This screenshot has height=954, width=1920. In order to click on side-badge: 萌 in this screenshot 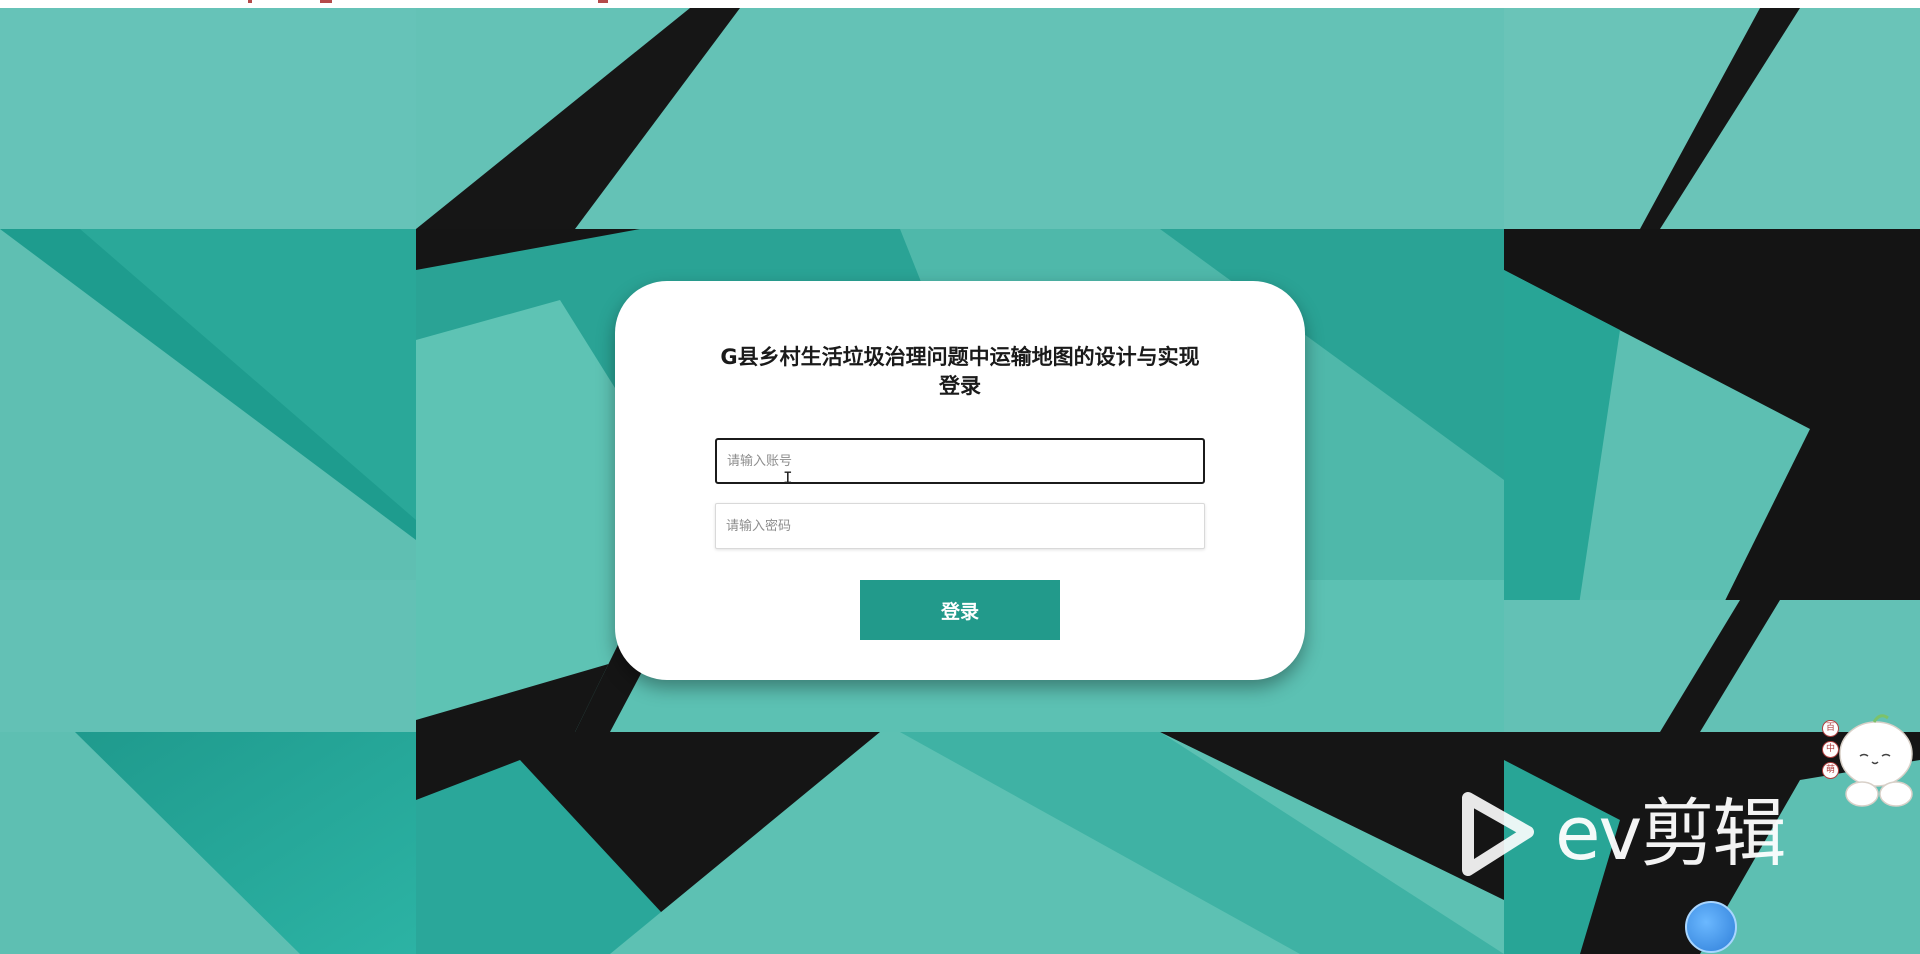, I will do `click(1830, 770)`.